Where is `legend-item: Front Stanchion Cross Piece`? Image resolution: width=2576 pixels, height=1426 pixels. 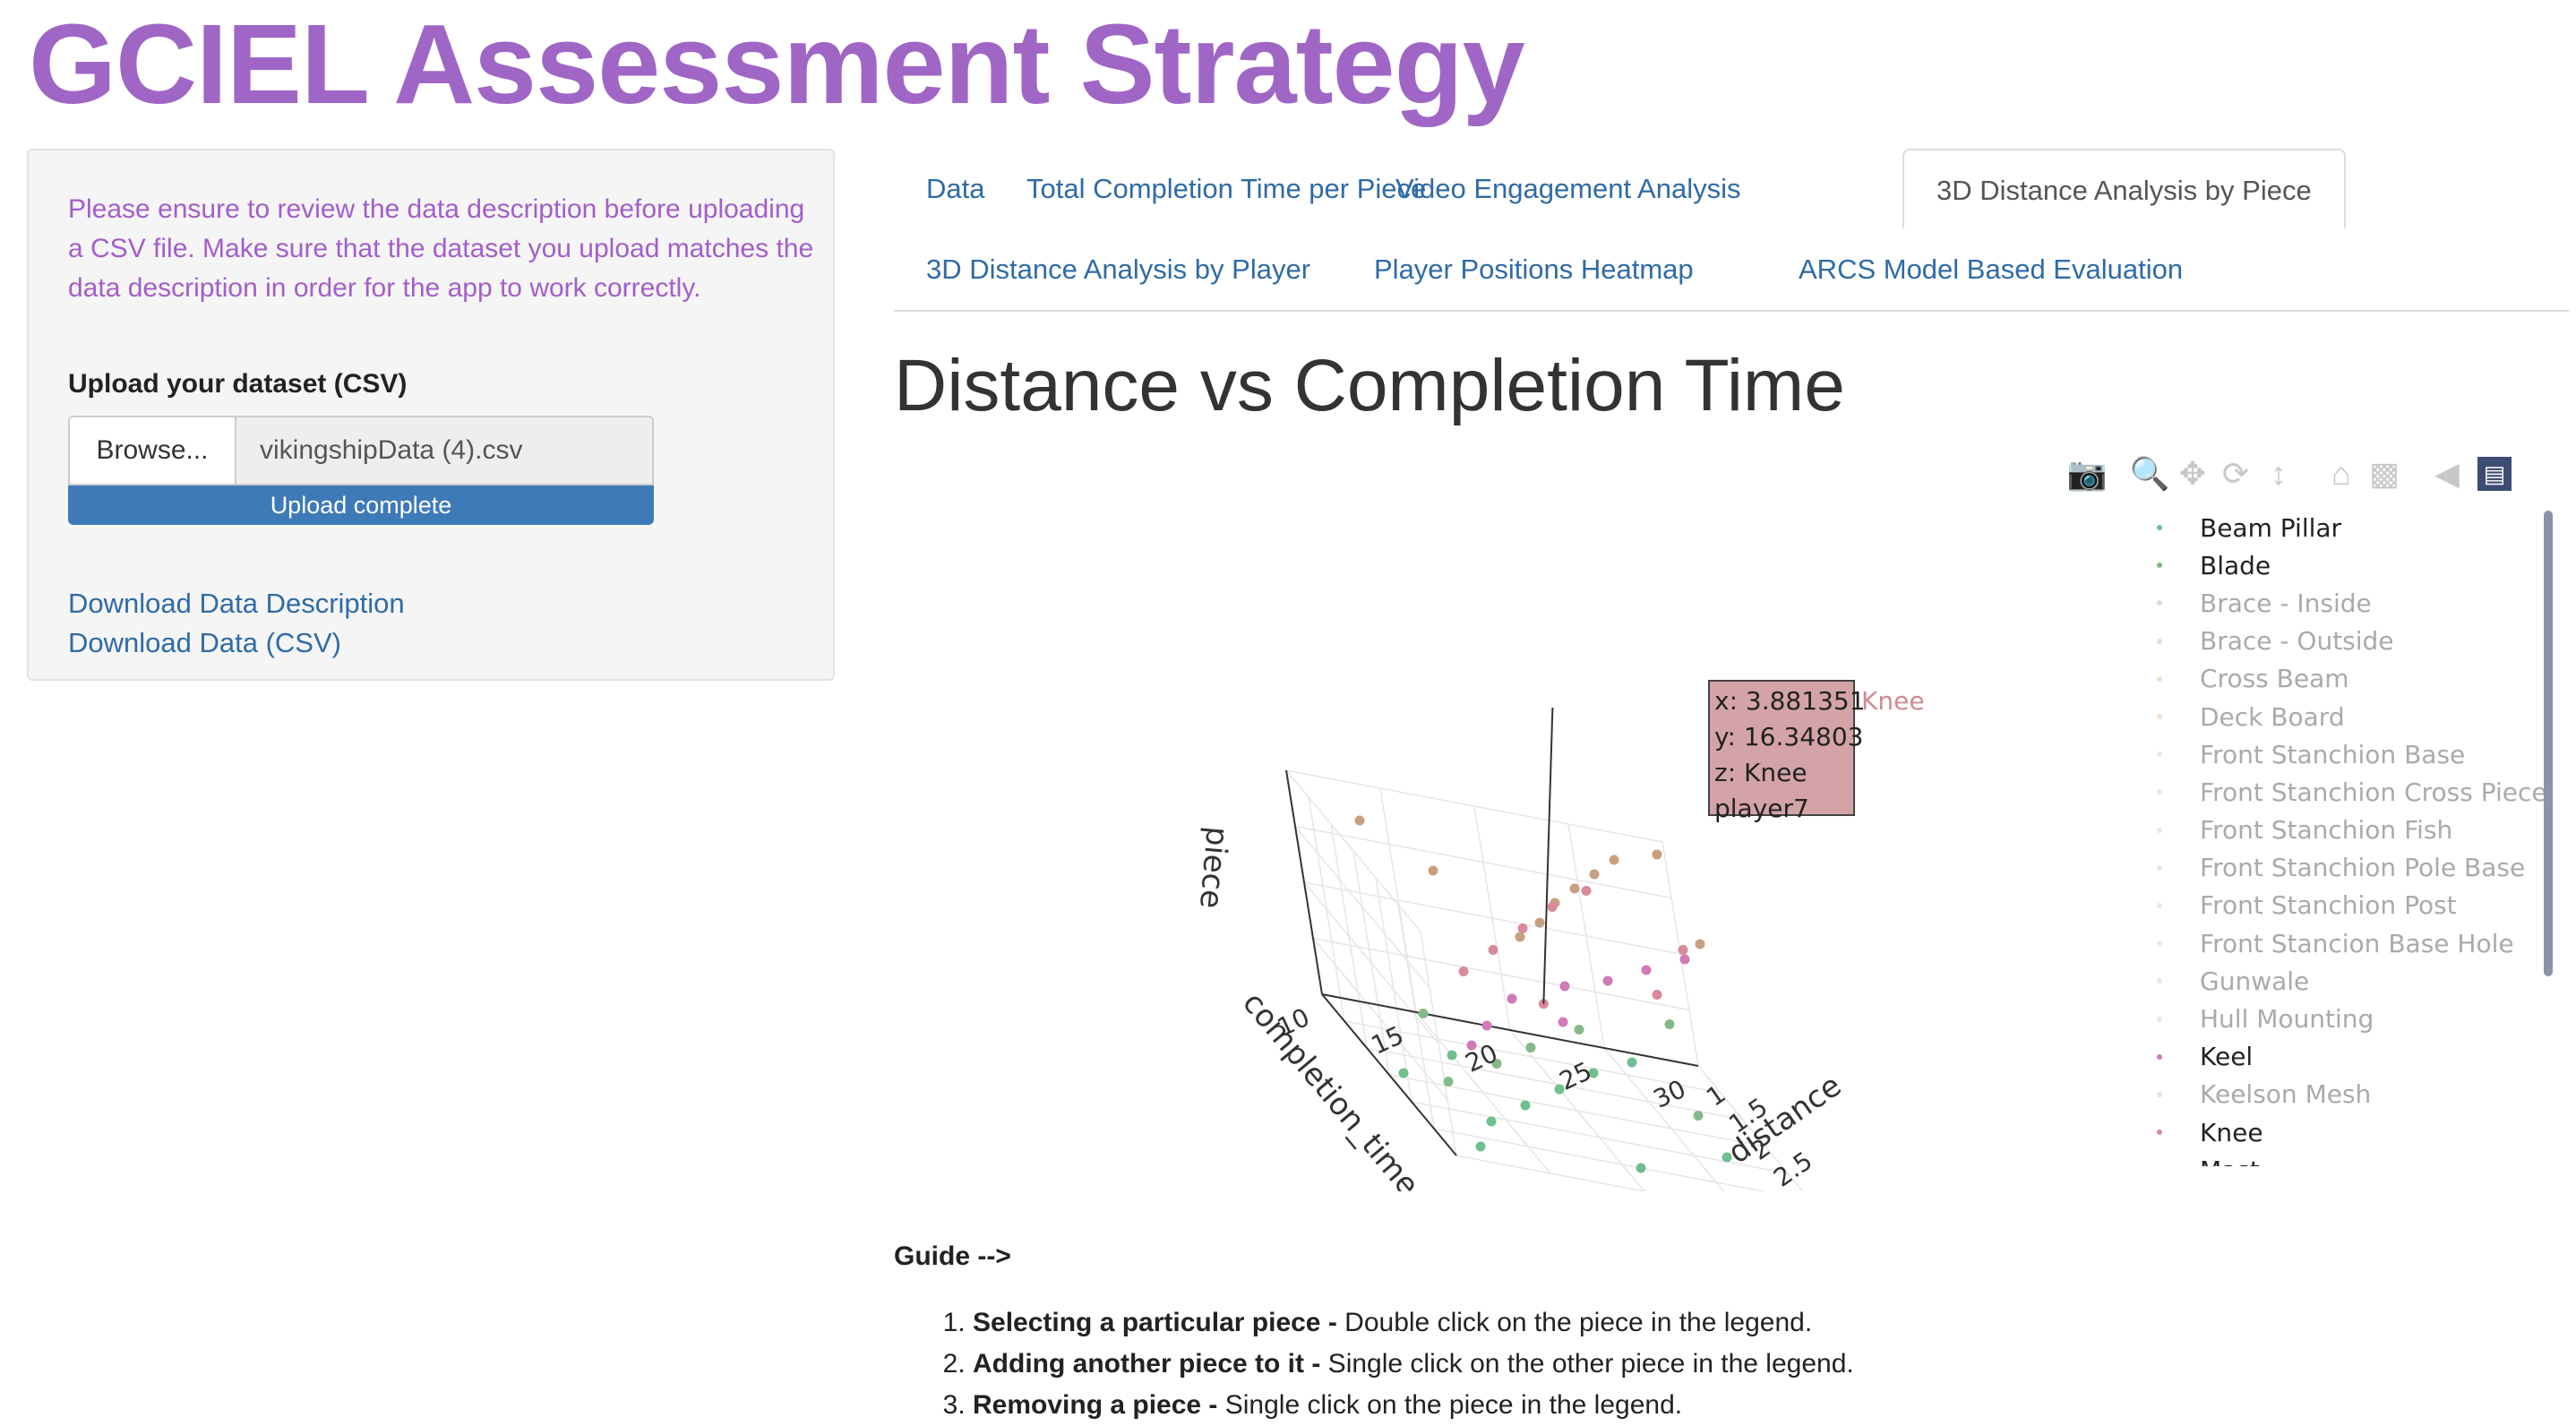 legend-item: Front Stanchion Cross Piece is located at coordinates (2350, 792).